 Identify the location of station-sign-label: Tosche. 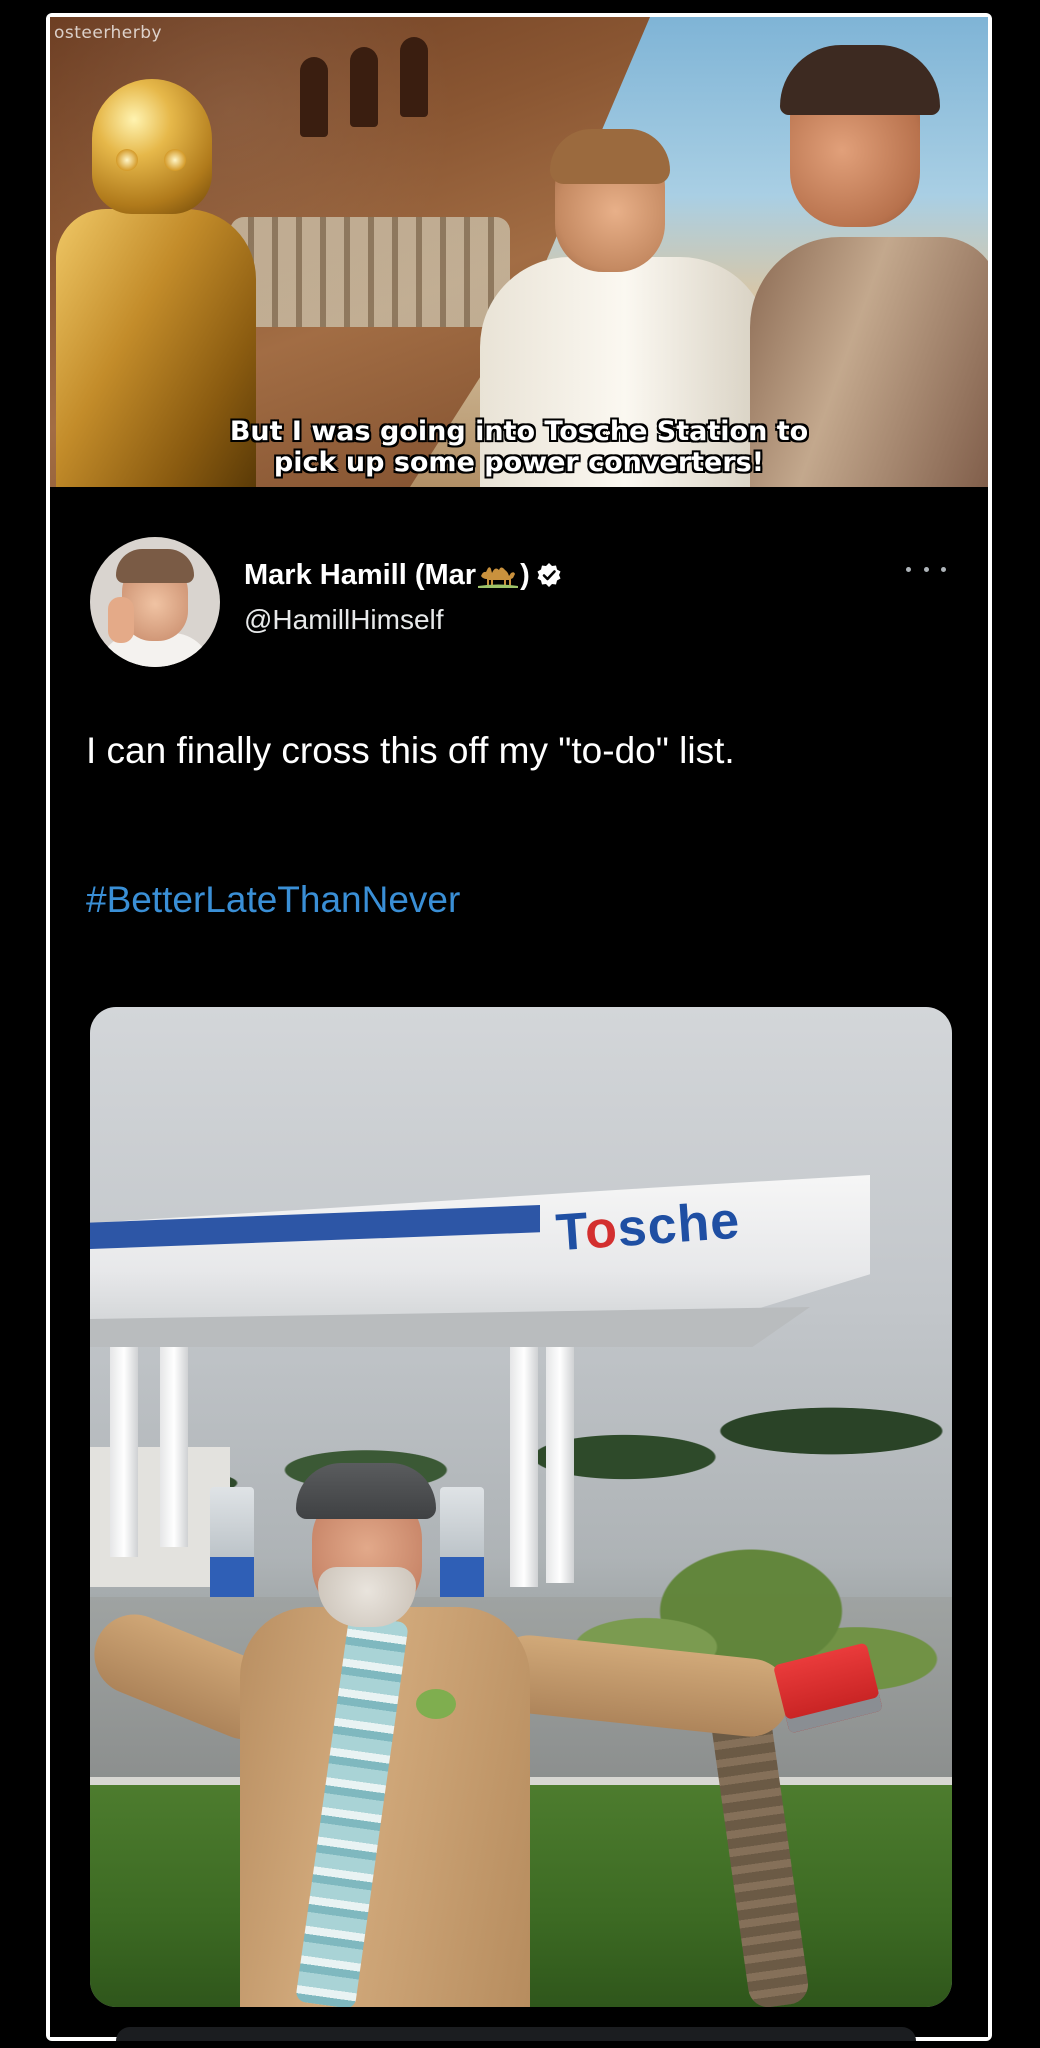
(648, 1227).